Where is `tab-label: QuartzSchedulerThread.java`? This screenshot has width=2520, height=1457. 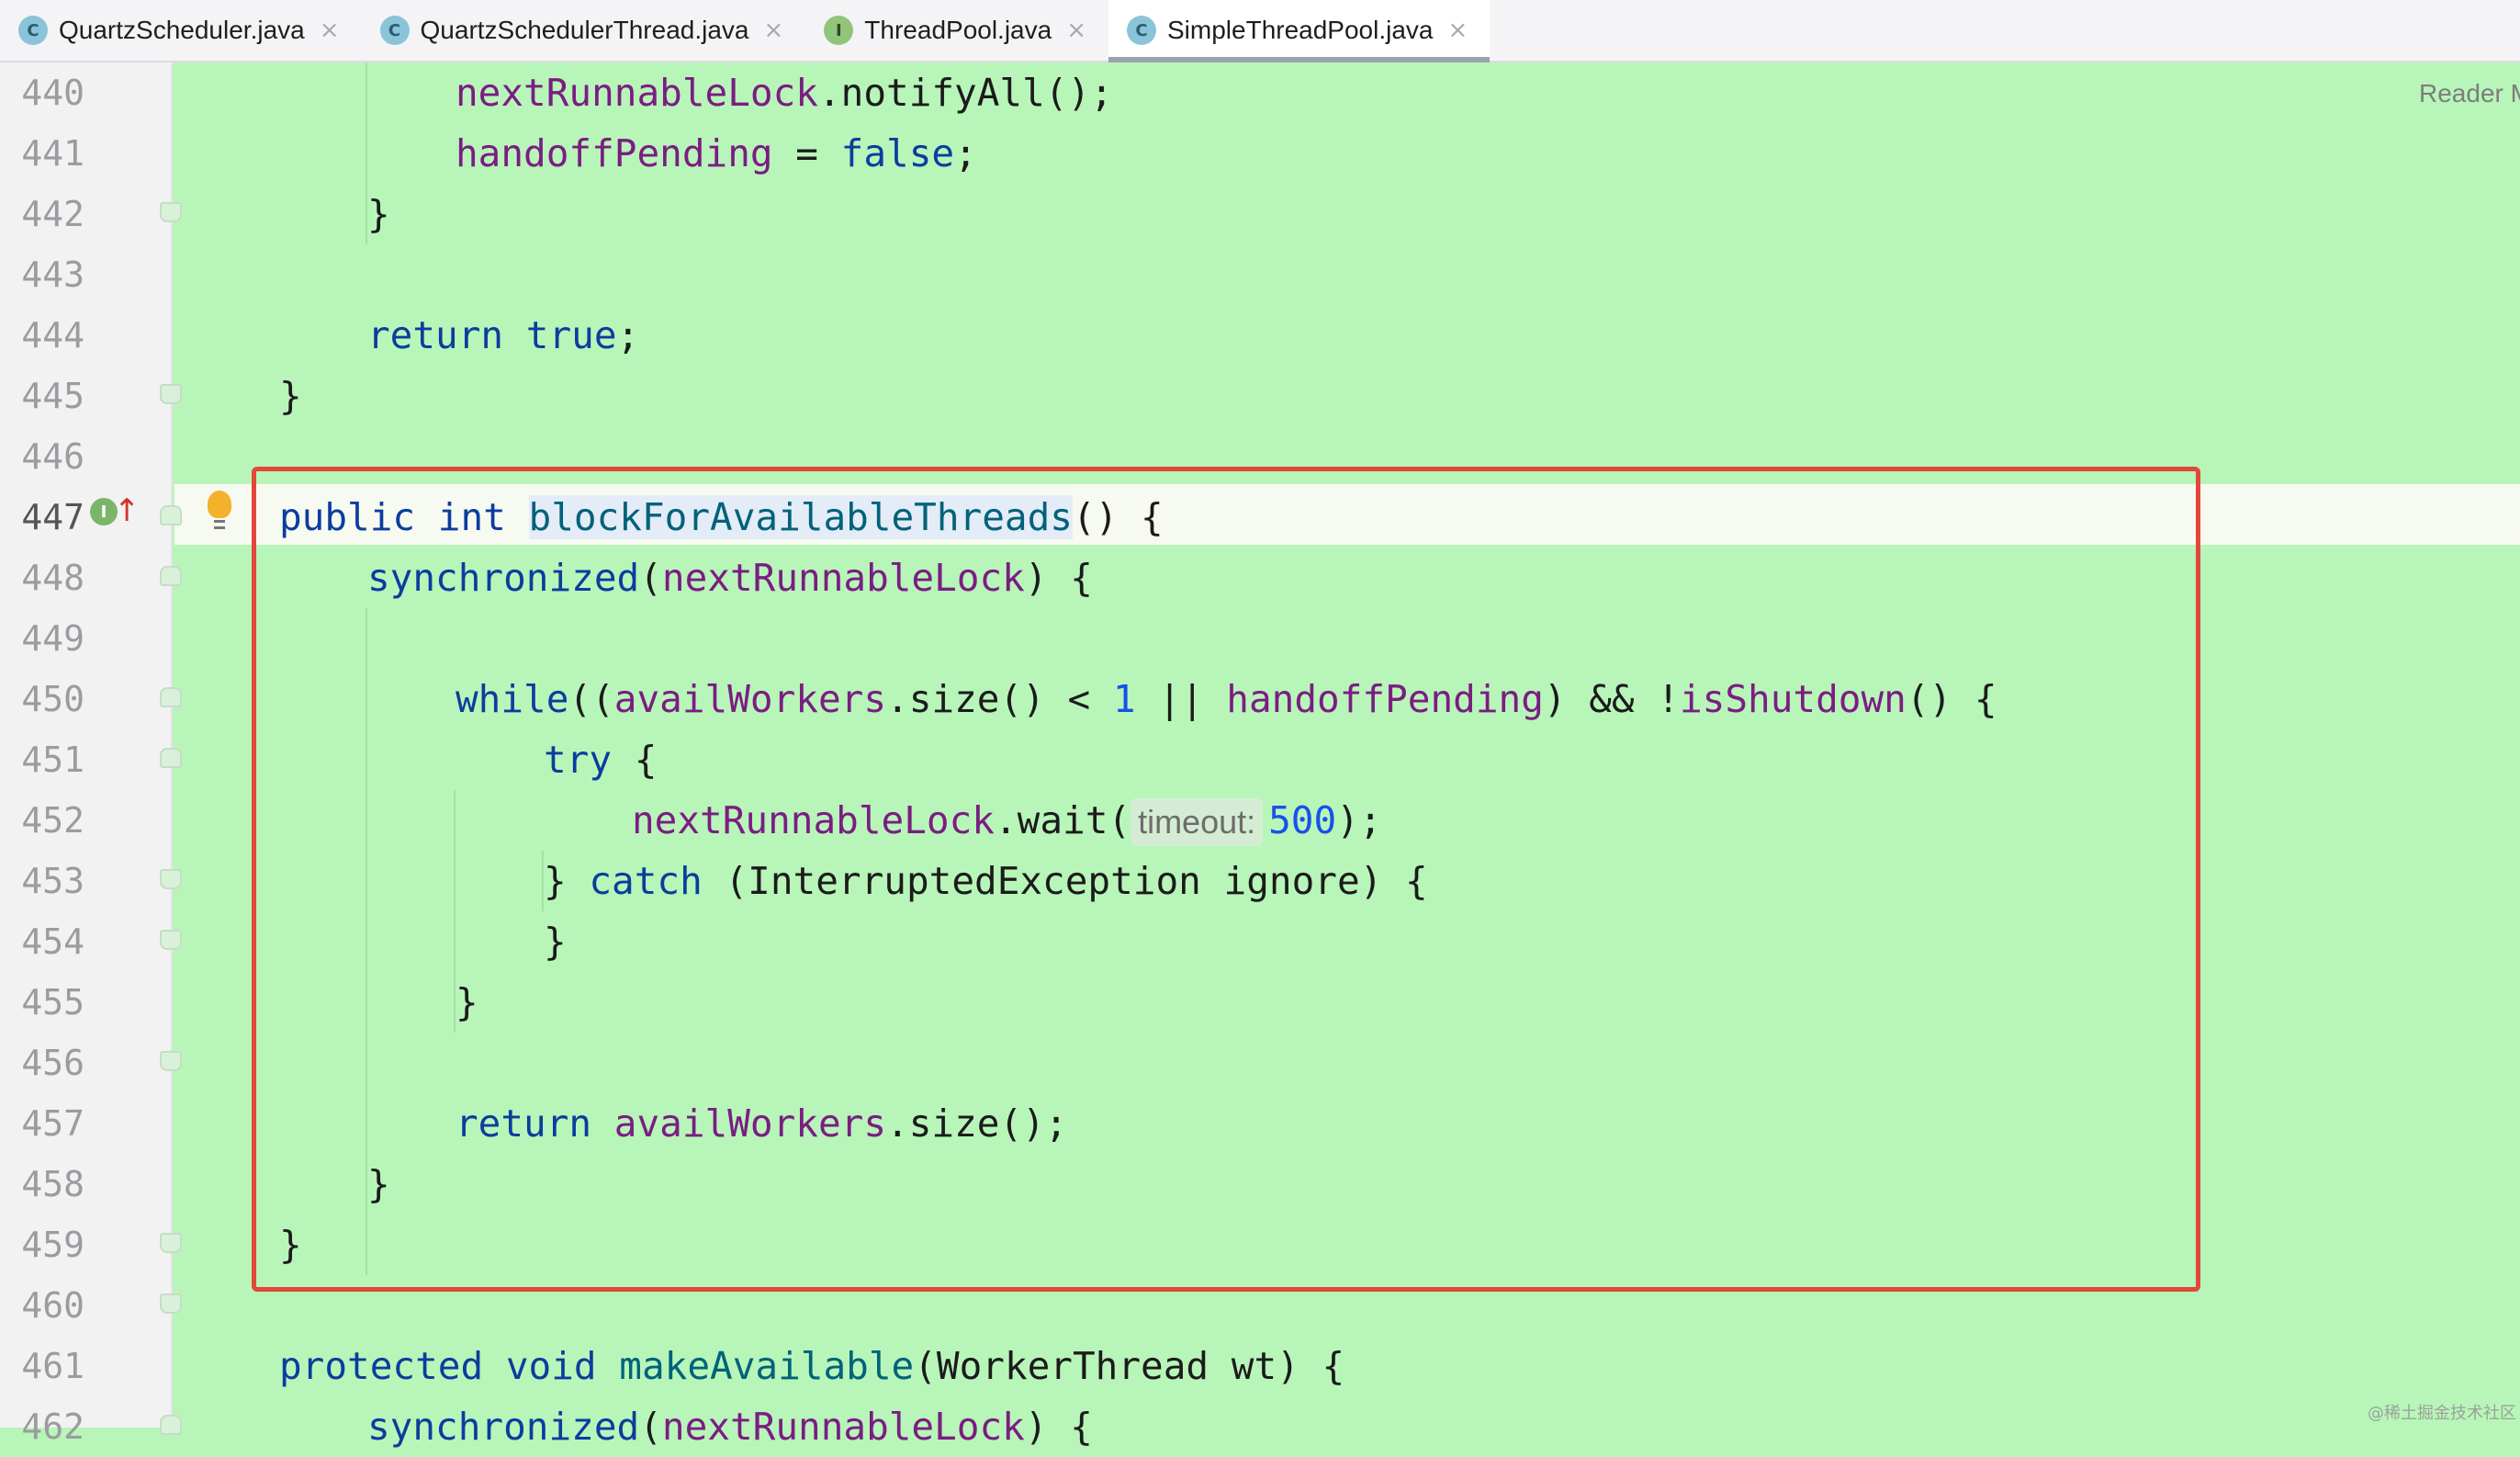 tab-label: QuartzSchedulerThread.java is located at coordinates (584, 30).